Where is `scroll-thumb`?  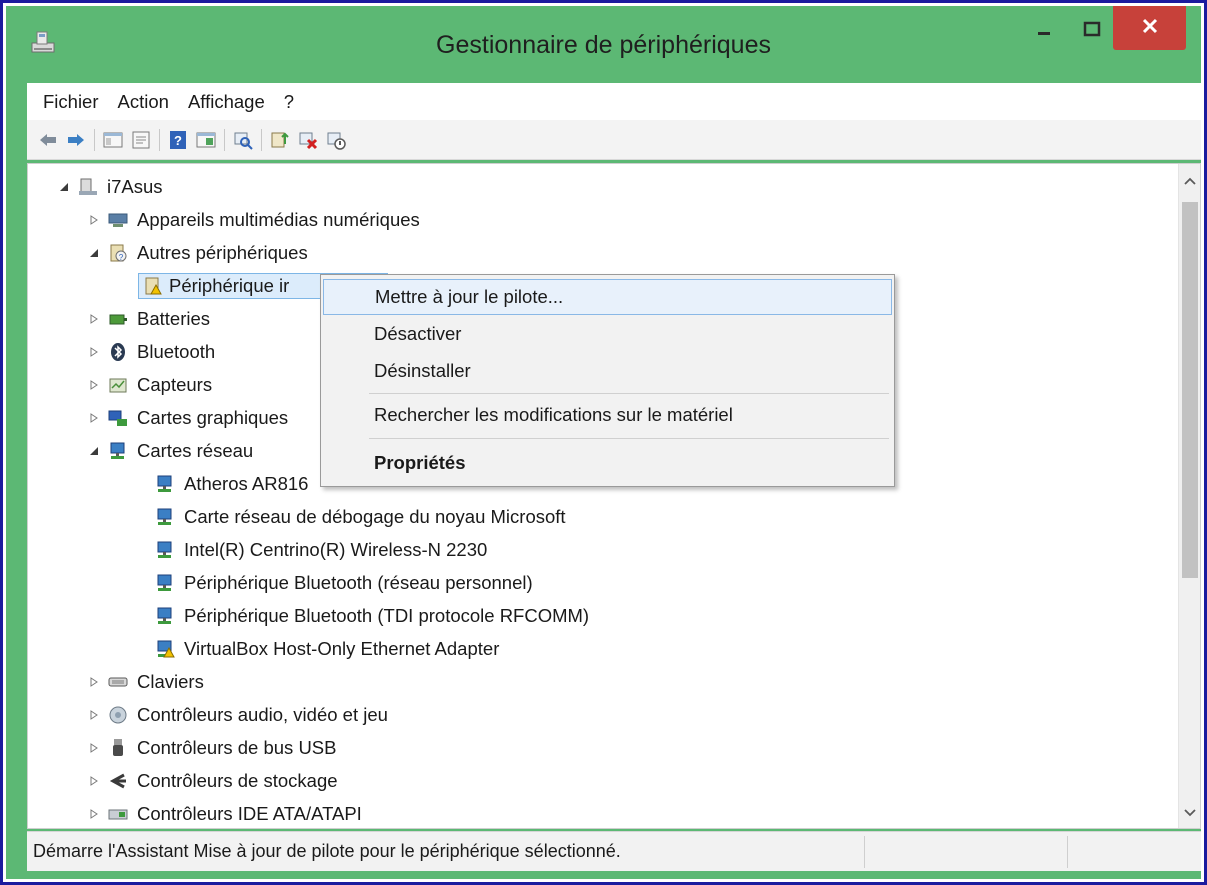
scroll-thumb is located at coordinates (1190, 390).